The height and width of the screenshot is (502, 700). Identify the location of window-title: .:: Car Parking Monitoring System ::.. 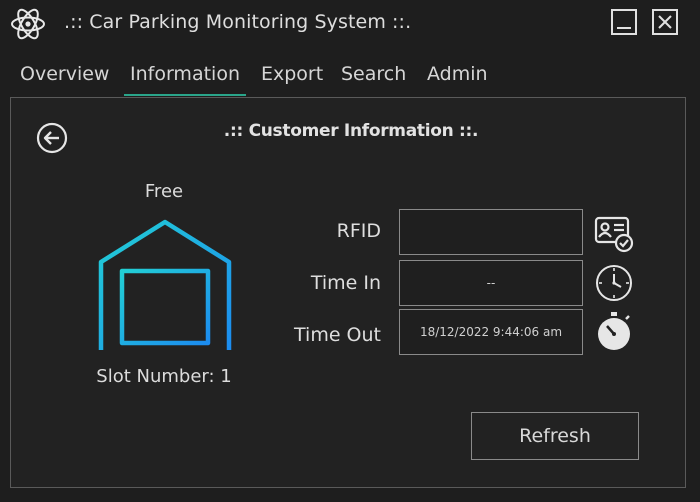
(238, 22).